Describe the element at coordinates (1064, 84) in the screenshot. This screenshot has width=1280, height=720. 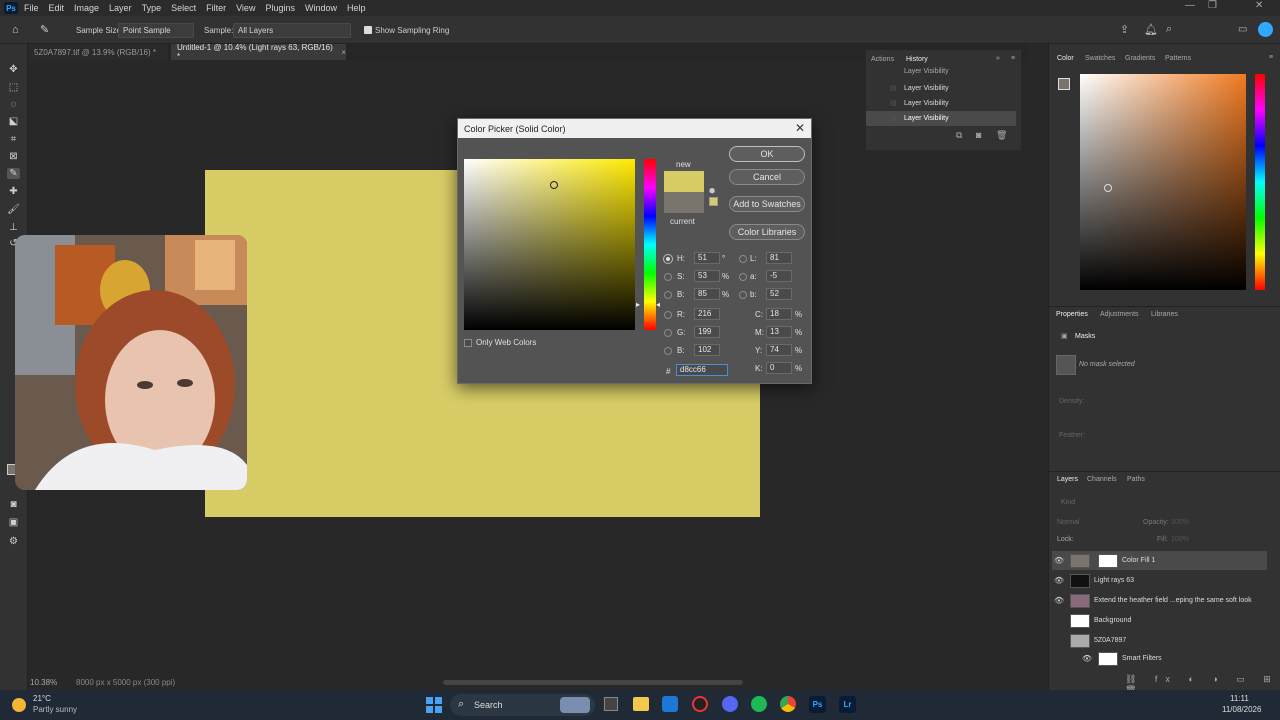
I see `foreground-swatch` at that location.